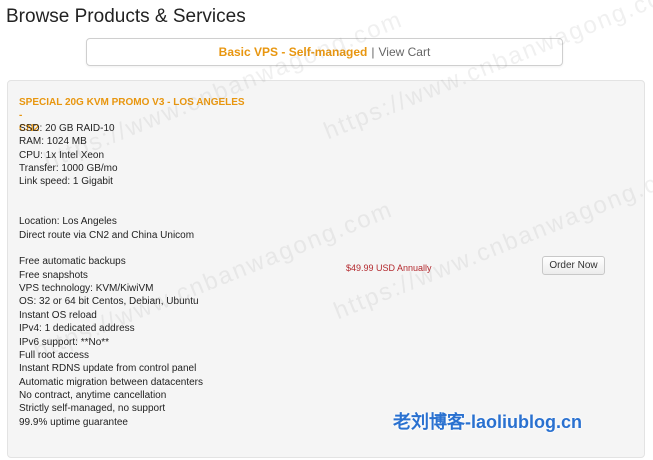 Image resolution: width=653 pixels, height=460 pixels. I want to click on page-title: Browse Products & Services, so click(126, 16).